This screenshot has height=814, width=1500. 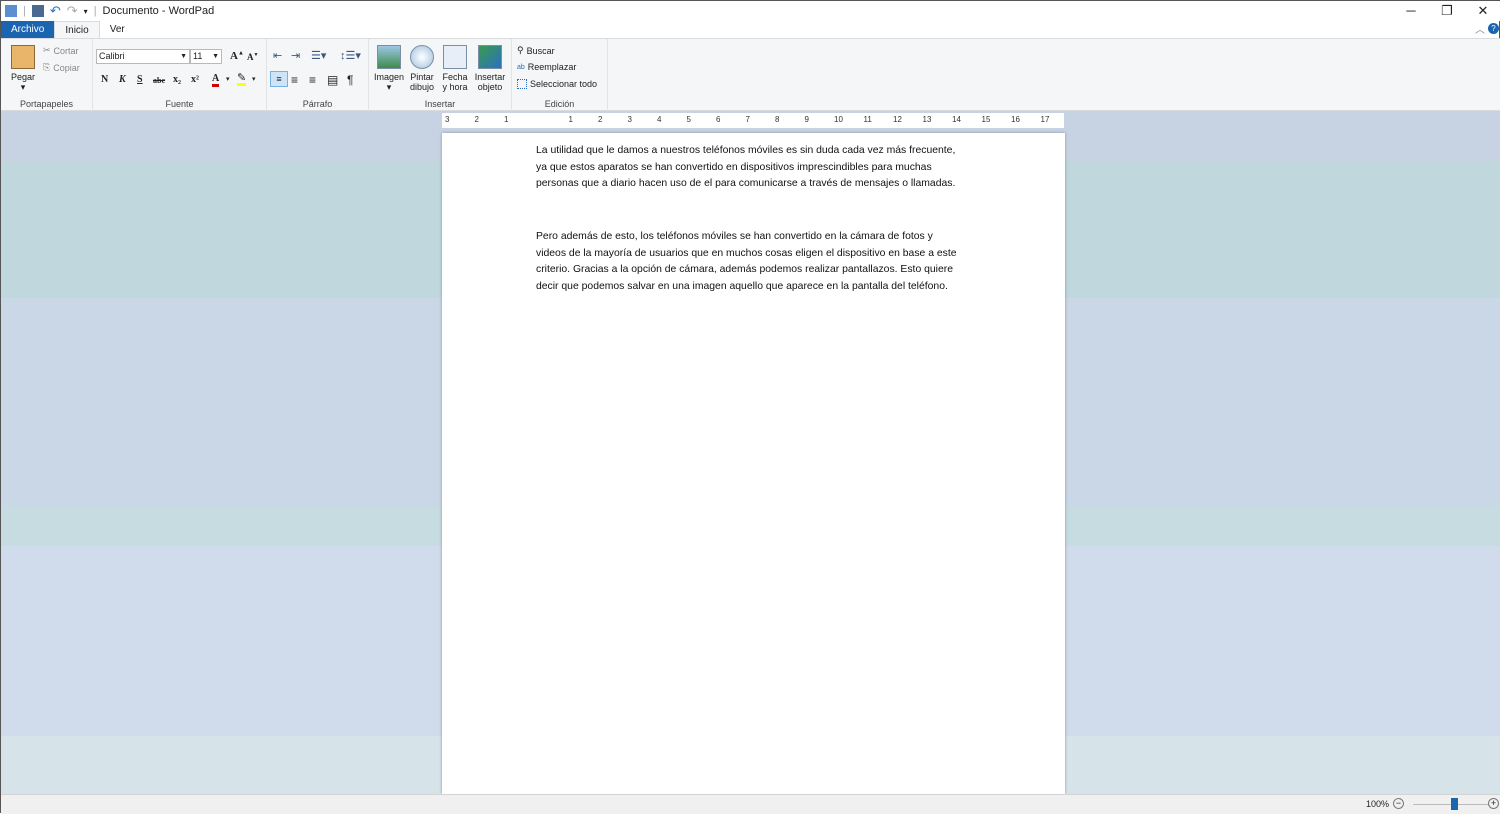 I want to click on align-right-icon: ≡, so click(x=312, y=80).